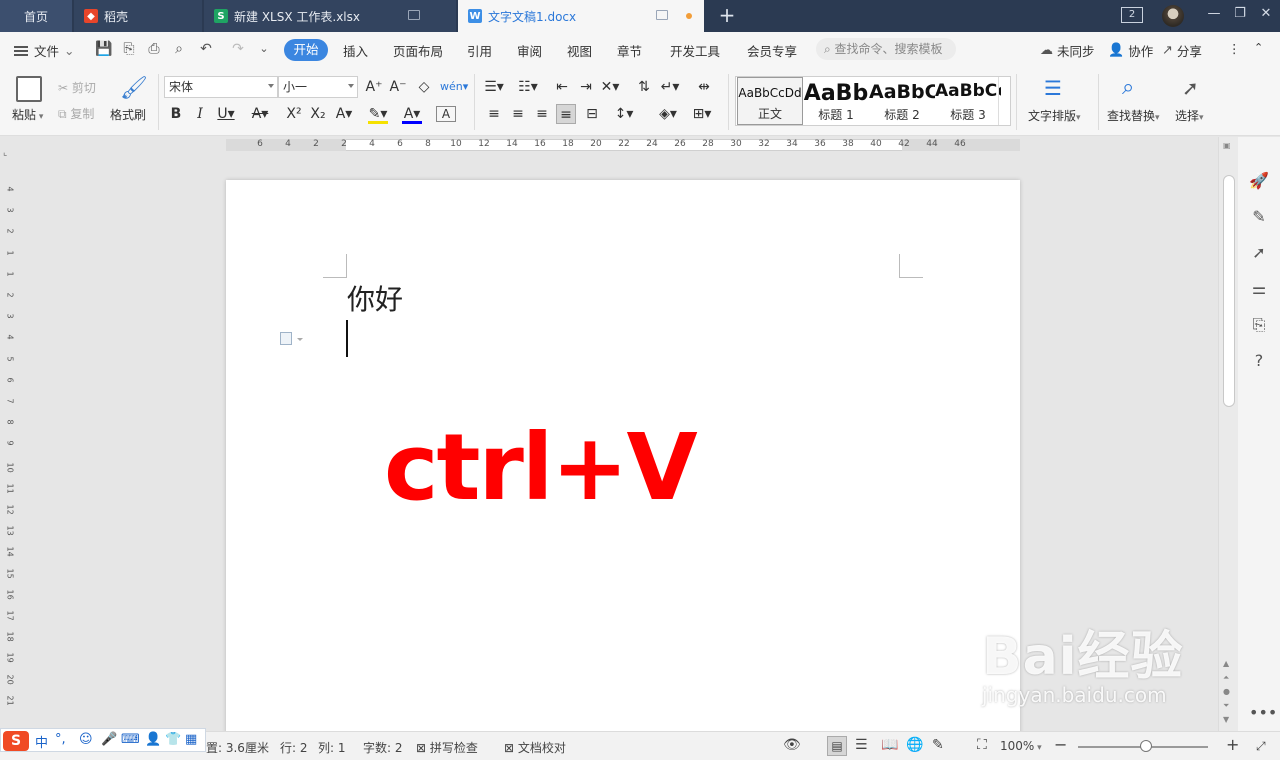 This screenshot has width=1280, height=760. What do you see at coordinates (153, 739) in the screenshot?
I see `user-icon: 👤` at bounding box center [153, 739].